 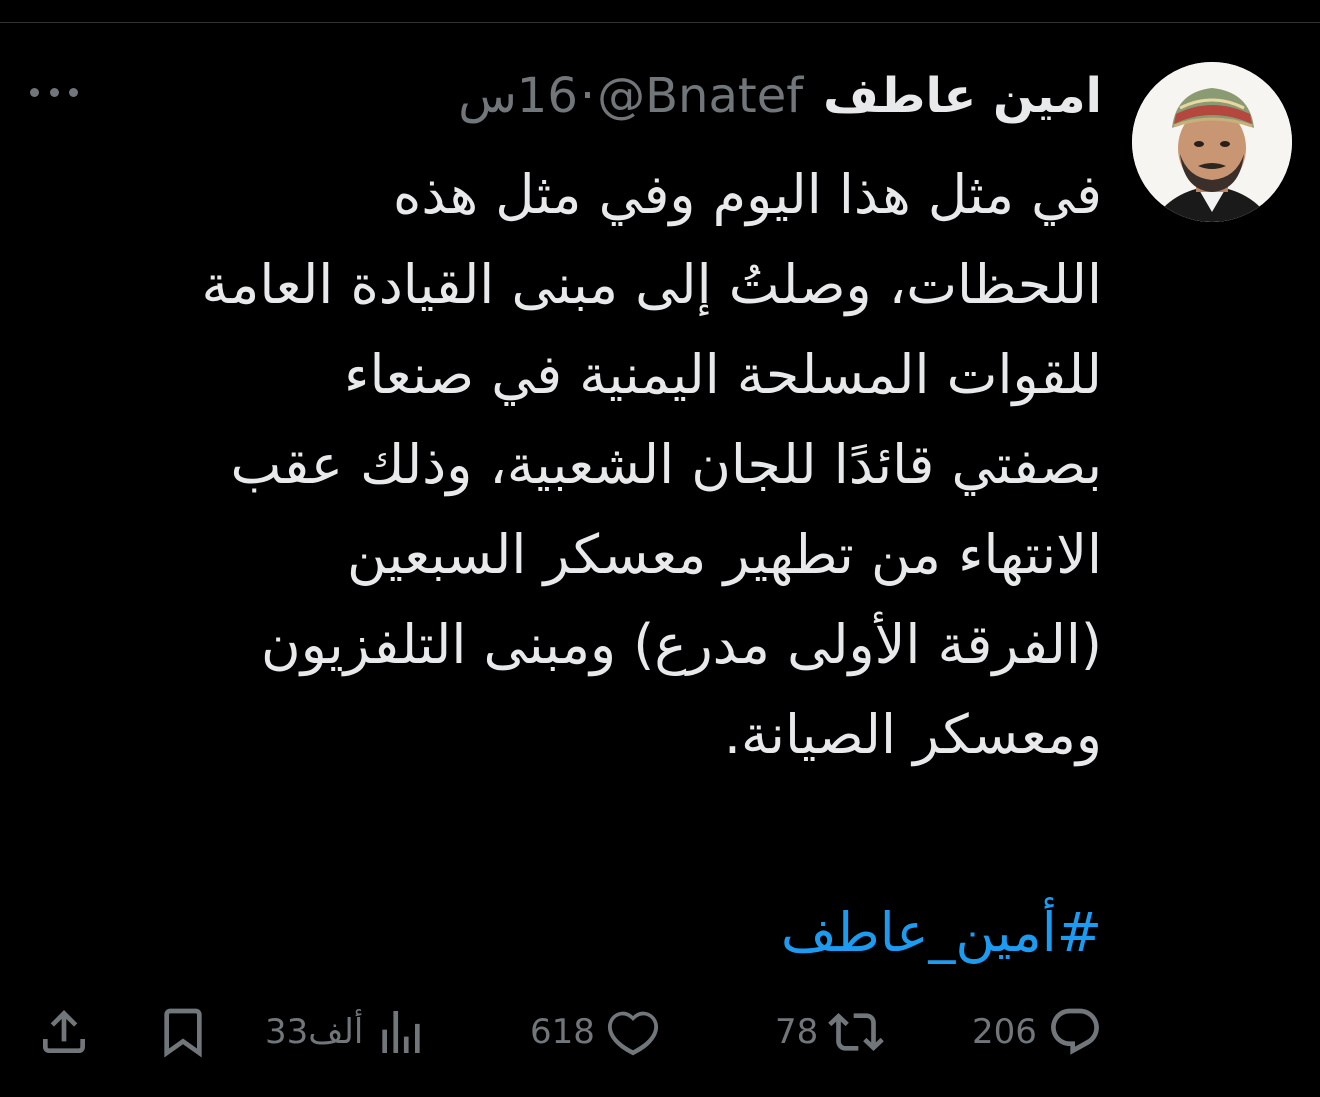 I want to click on tweet-actions: 206 78 618 33ألف, so click(x=660, y=1032).